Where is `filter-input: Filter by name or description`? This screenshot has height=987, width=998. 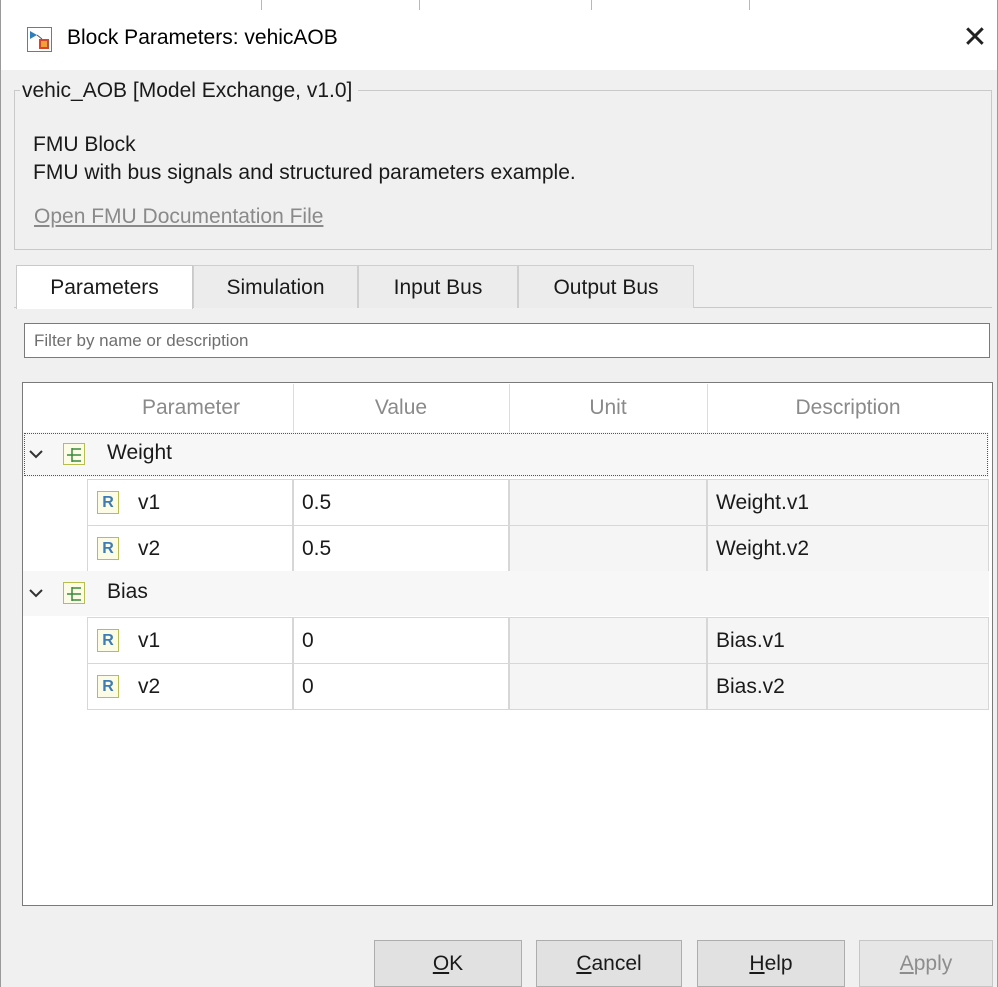 filter-input: Filter by name or description is located at coordinates (507, 340).